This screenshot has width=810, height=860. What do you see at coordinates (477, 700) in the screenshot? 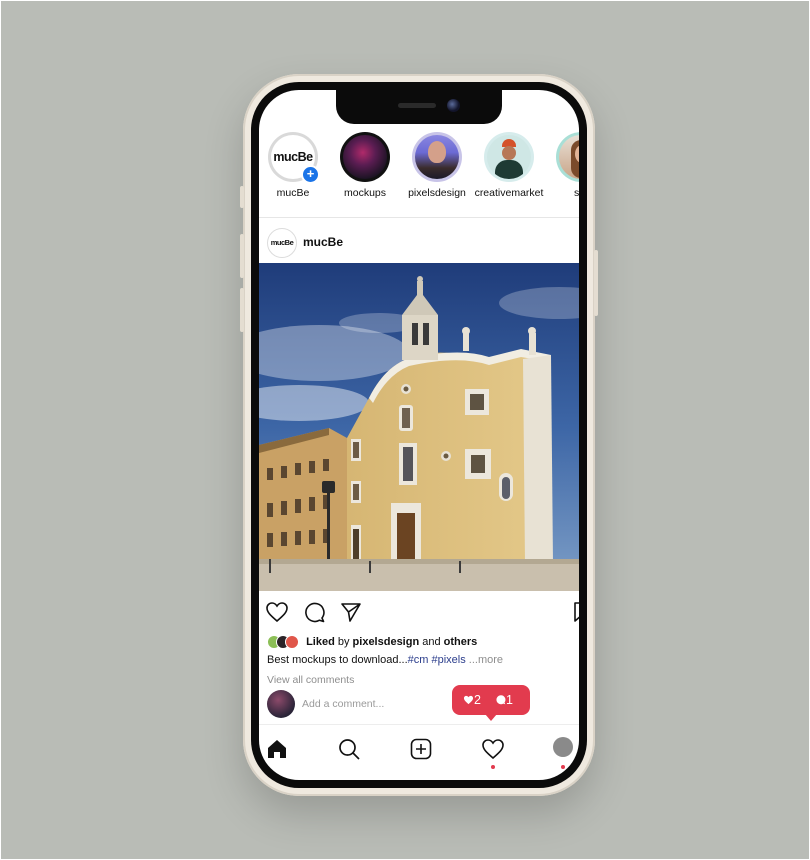
I see `likes-count: 2` at bounding box center [477, 700].